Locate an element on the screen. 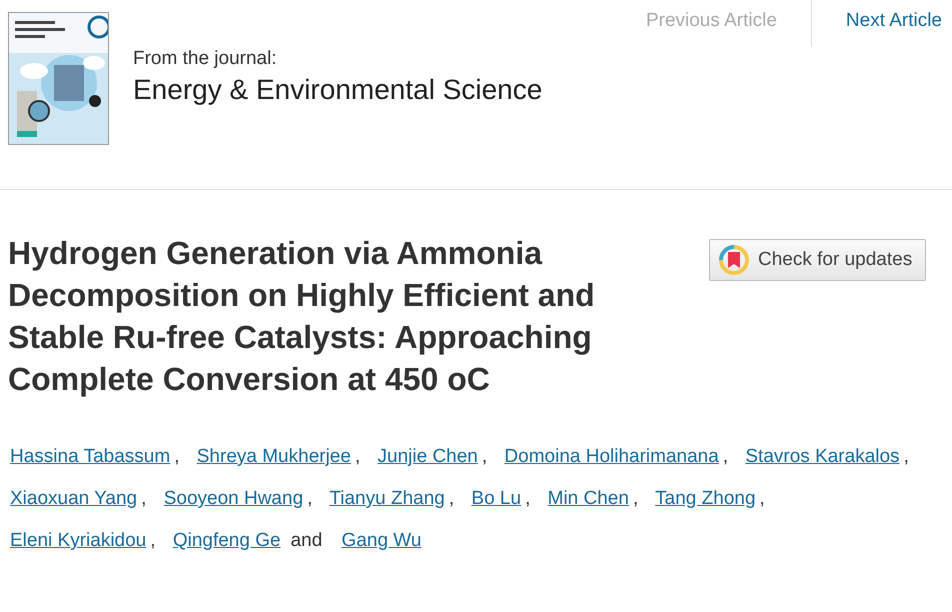 The height and width of the screenshot is (612, 952). author-link: Stavros Karakalos is located at coordinates (822, 456).